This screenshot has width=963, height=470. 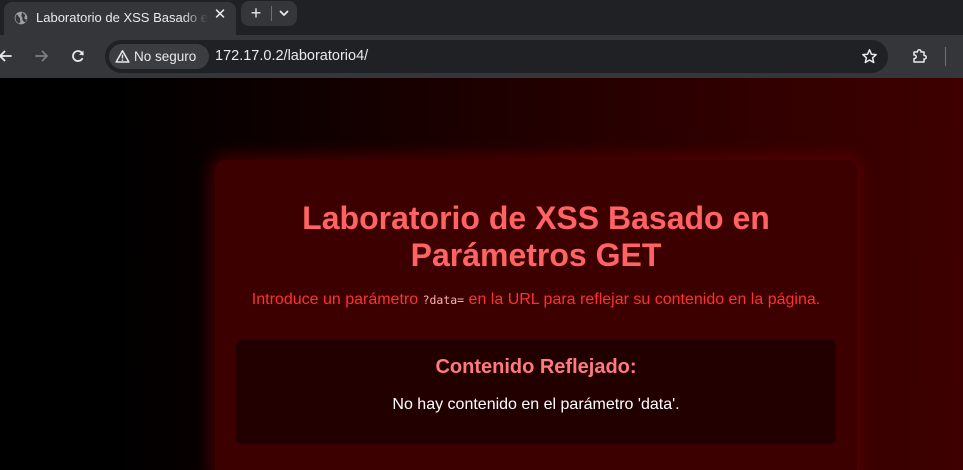 I want to click on close-icon: ✕, so click(x=220, y=15).